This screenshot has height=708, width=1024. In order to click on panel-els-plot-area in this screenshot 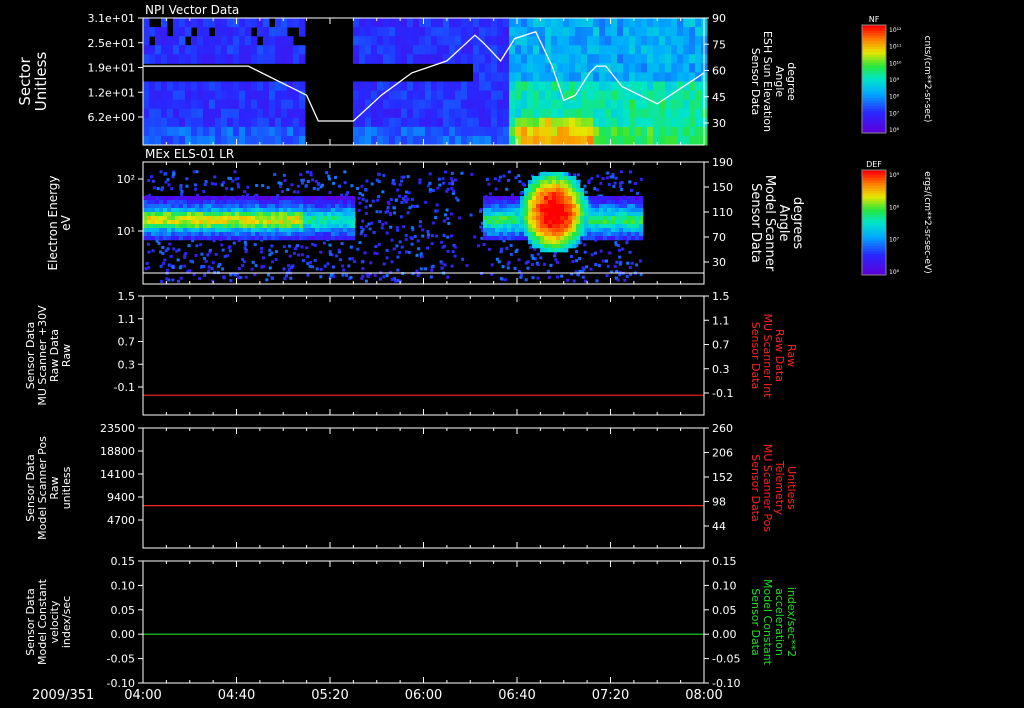, I will do `click(423, 226)`.